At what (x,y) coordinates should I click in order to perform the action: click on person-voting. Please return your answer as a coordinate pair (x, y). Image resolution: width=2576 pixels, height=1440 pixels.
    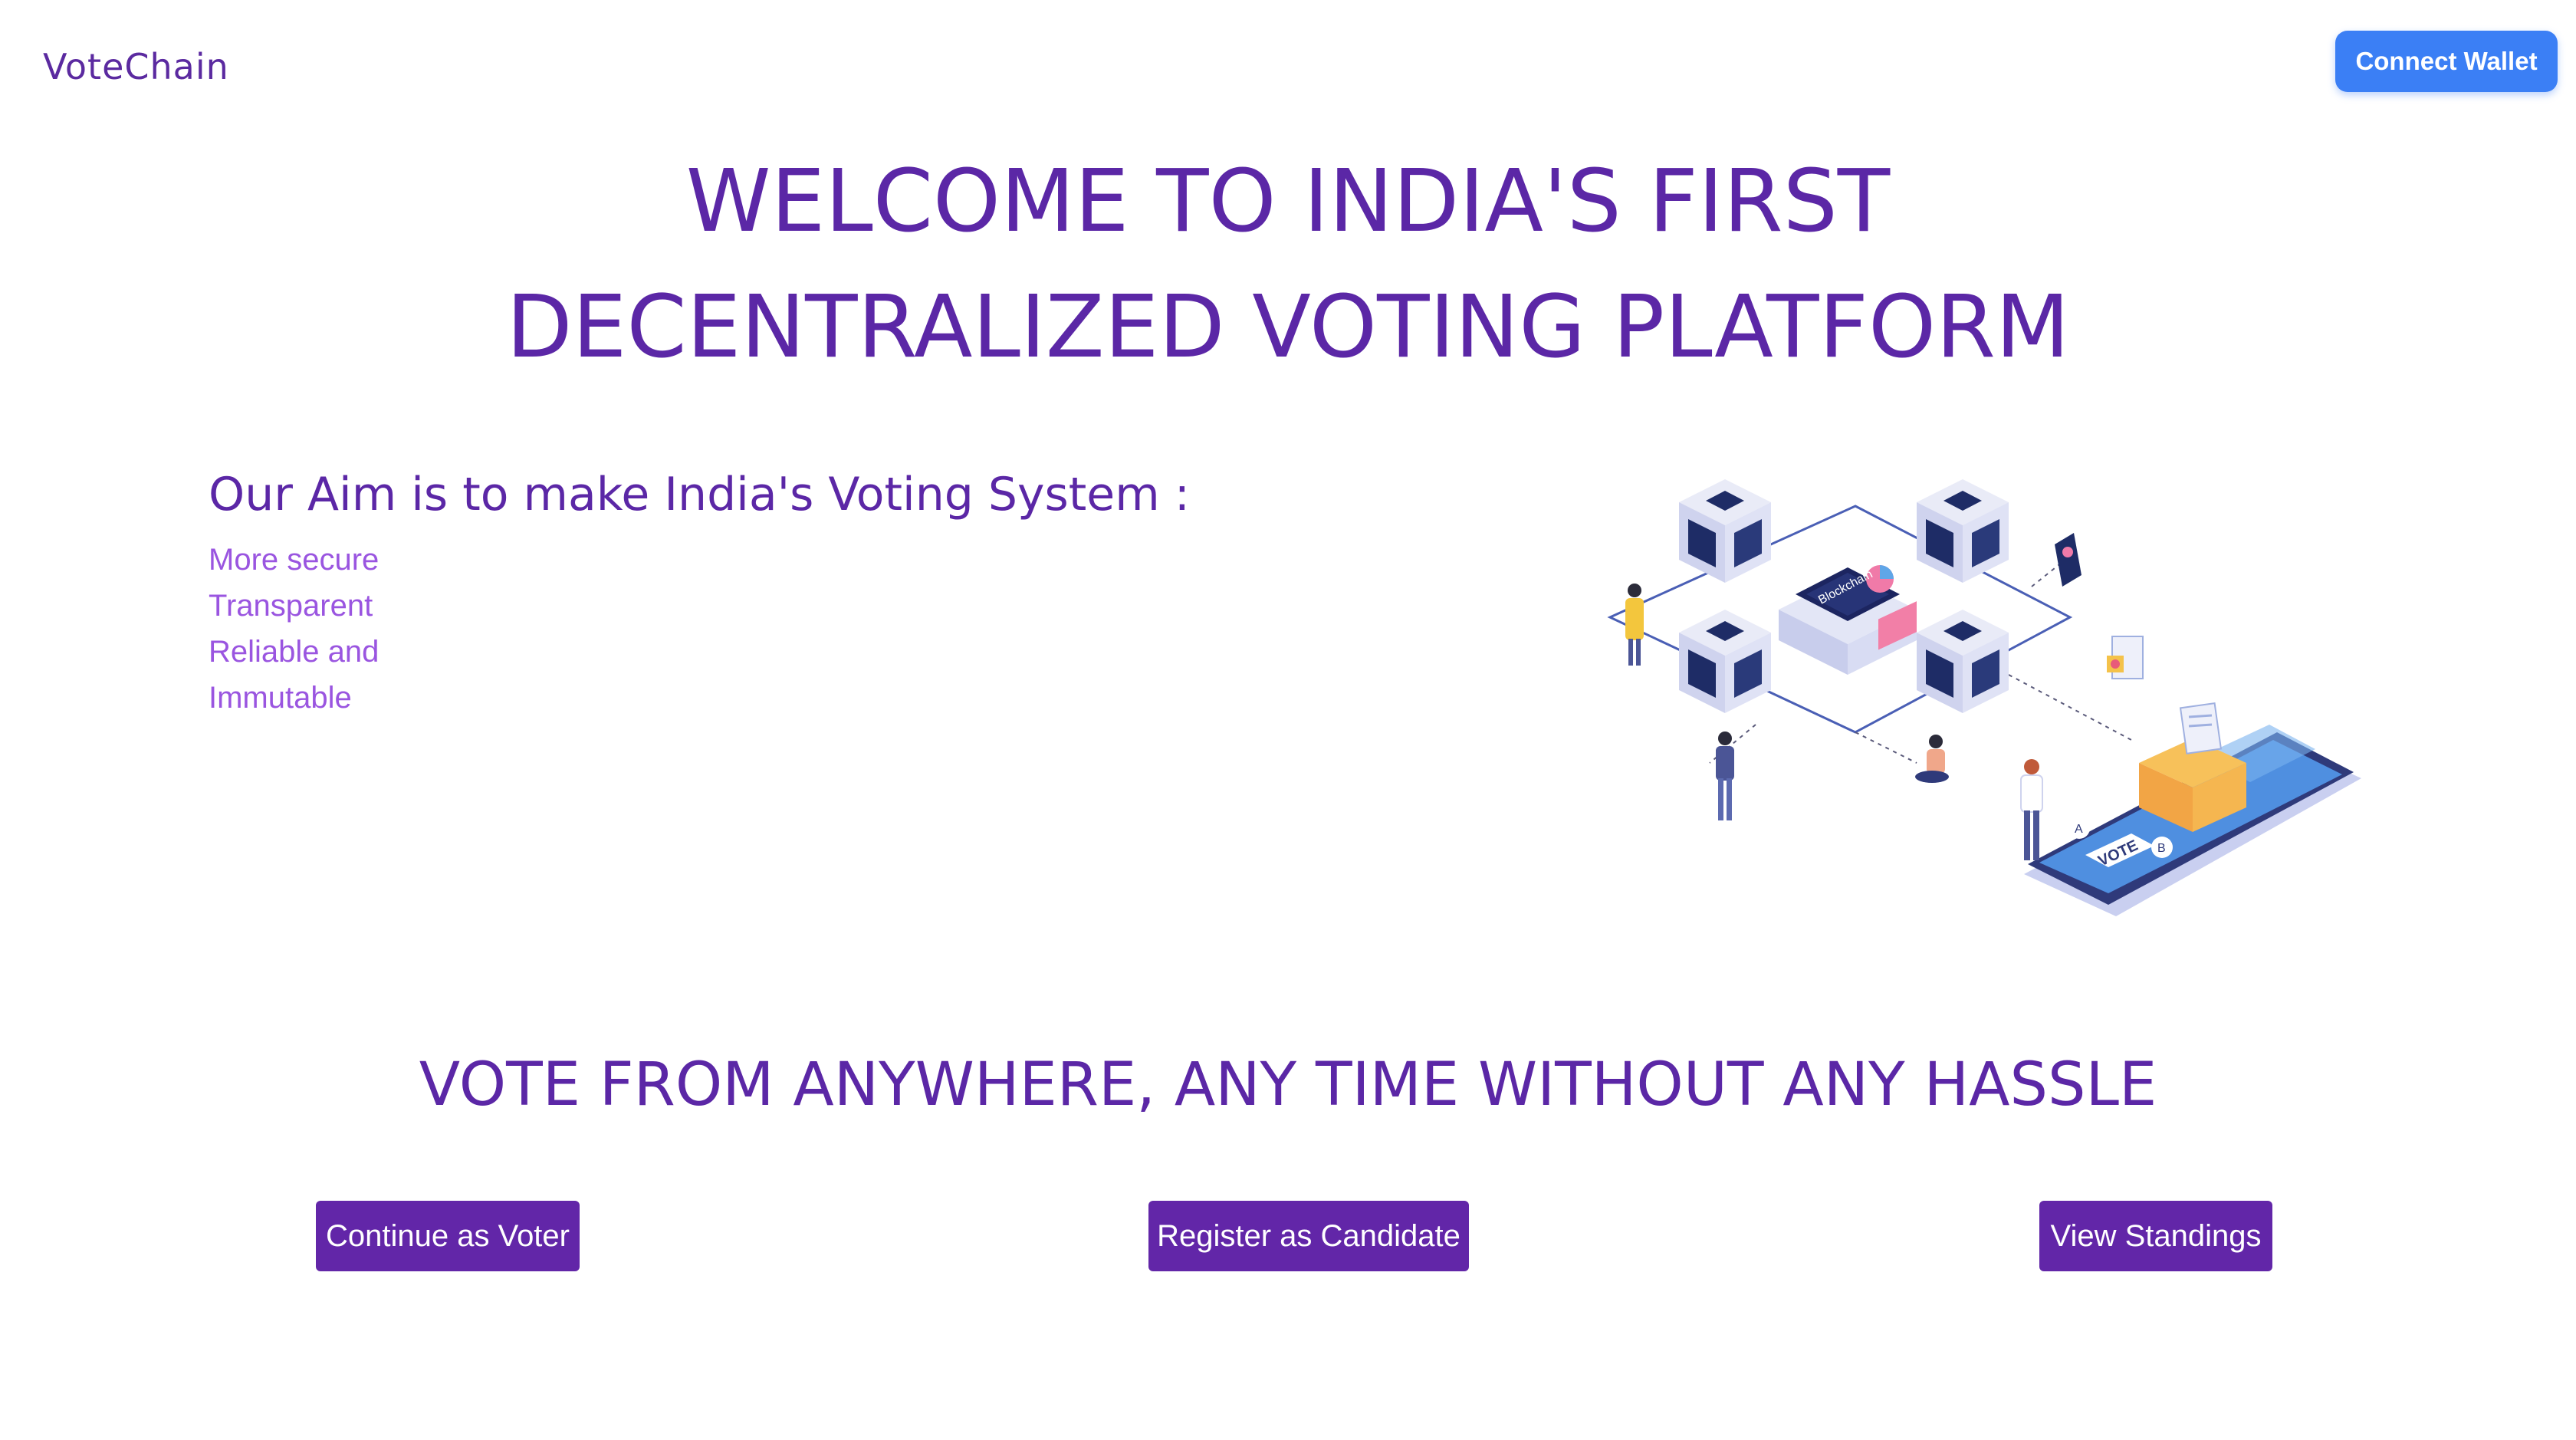
    Looking at the image, I should click on (2031, 809).